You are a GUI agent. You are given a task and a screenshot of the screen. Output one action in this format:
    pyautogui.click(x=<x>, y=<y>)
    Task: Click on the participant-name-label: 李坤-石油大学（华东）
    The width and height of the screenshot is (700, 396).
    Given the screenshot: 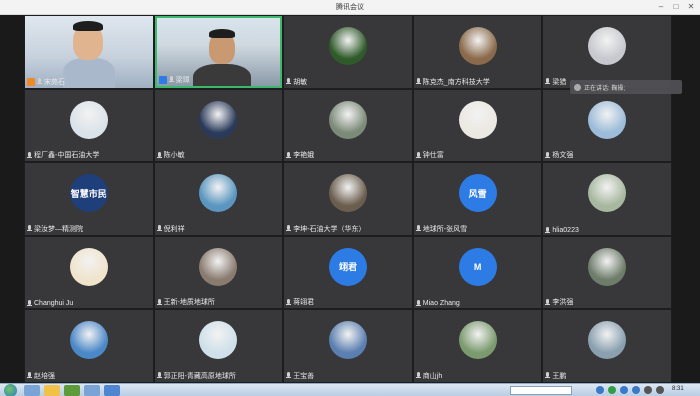 What is the action you would take?
    pyautogui.click(x=329, y=229)
    